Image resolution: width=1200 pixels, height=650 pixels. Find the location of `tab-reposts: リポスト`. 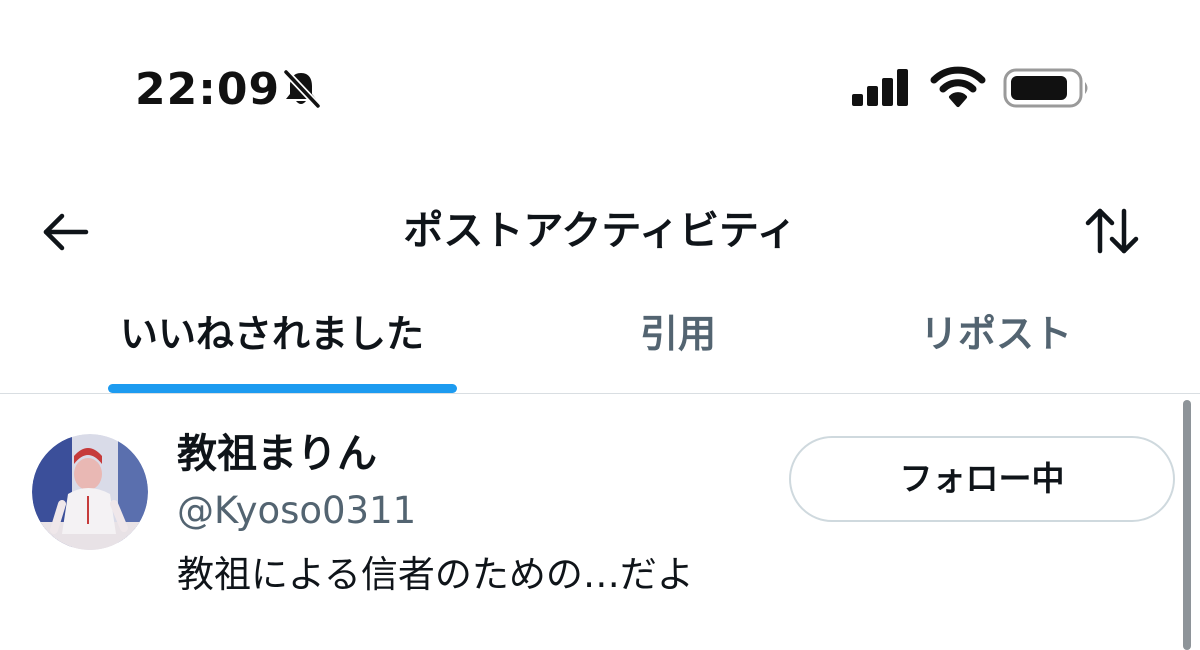

tab-reposts: リポスト is located at coordinates (996, 334).